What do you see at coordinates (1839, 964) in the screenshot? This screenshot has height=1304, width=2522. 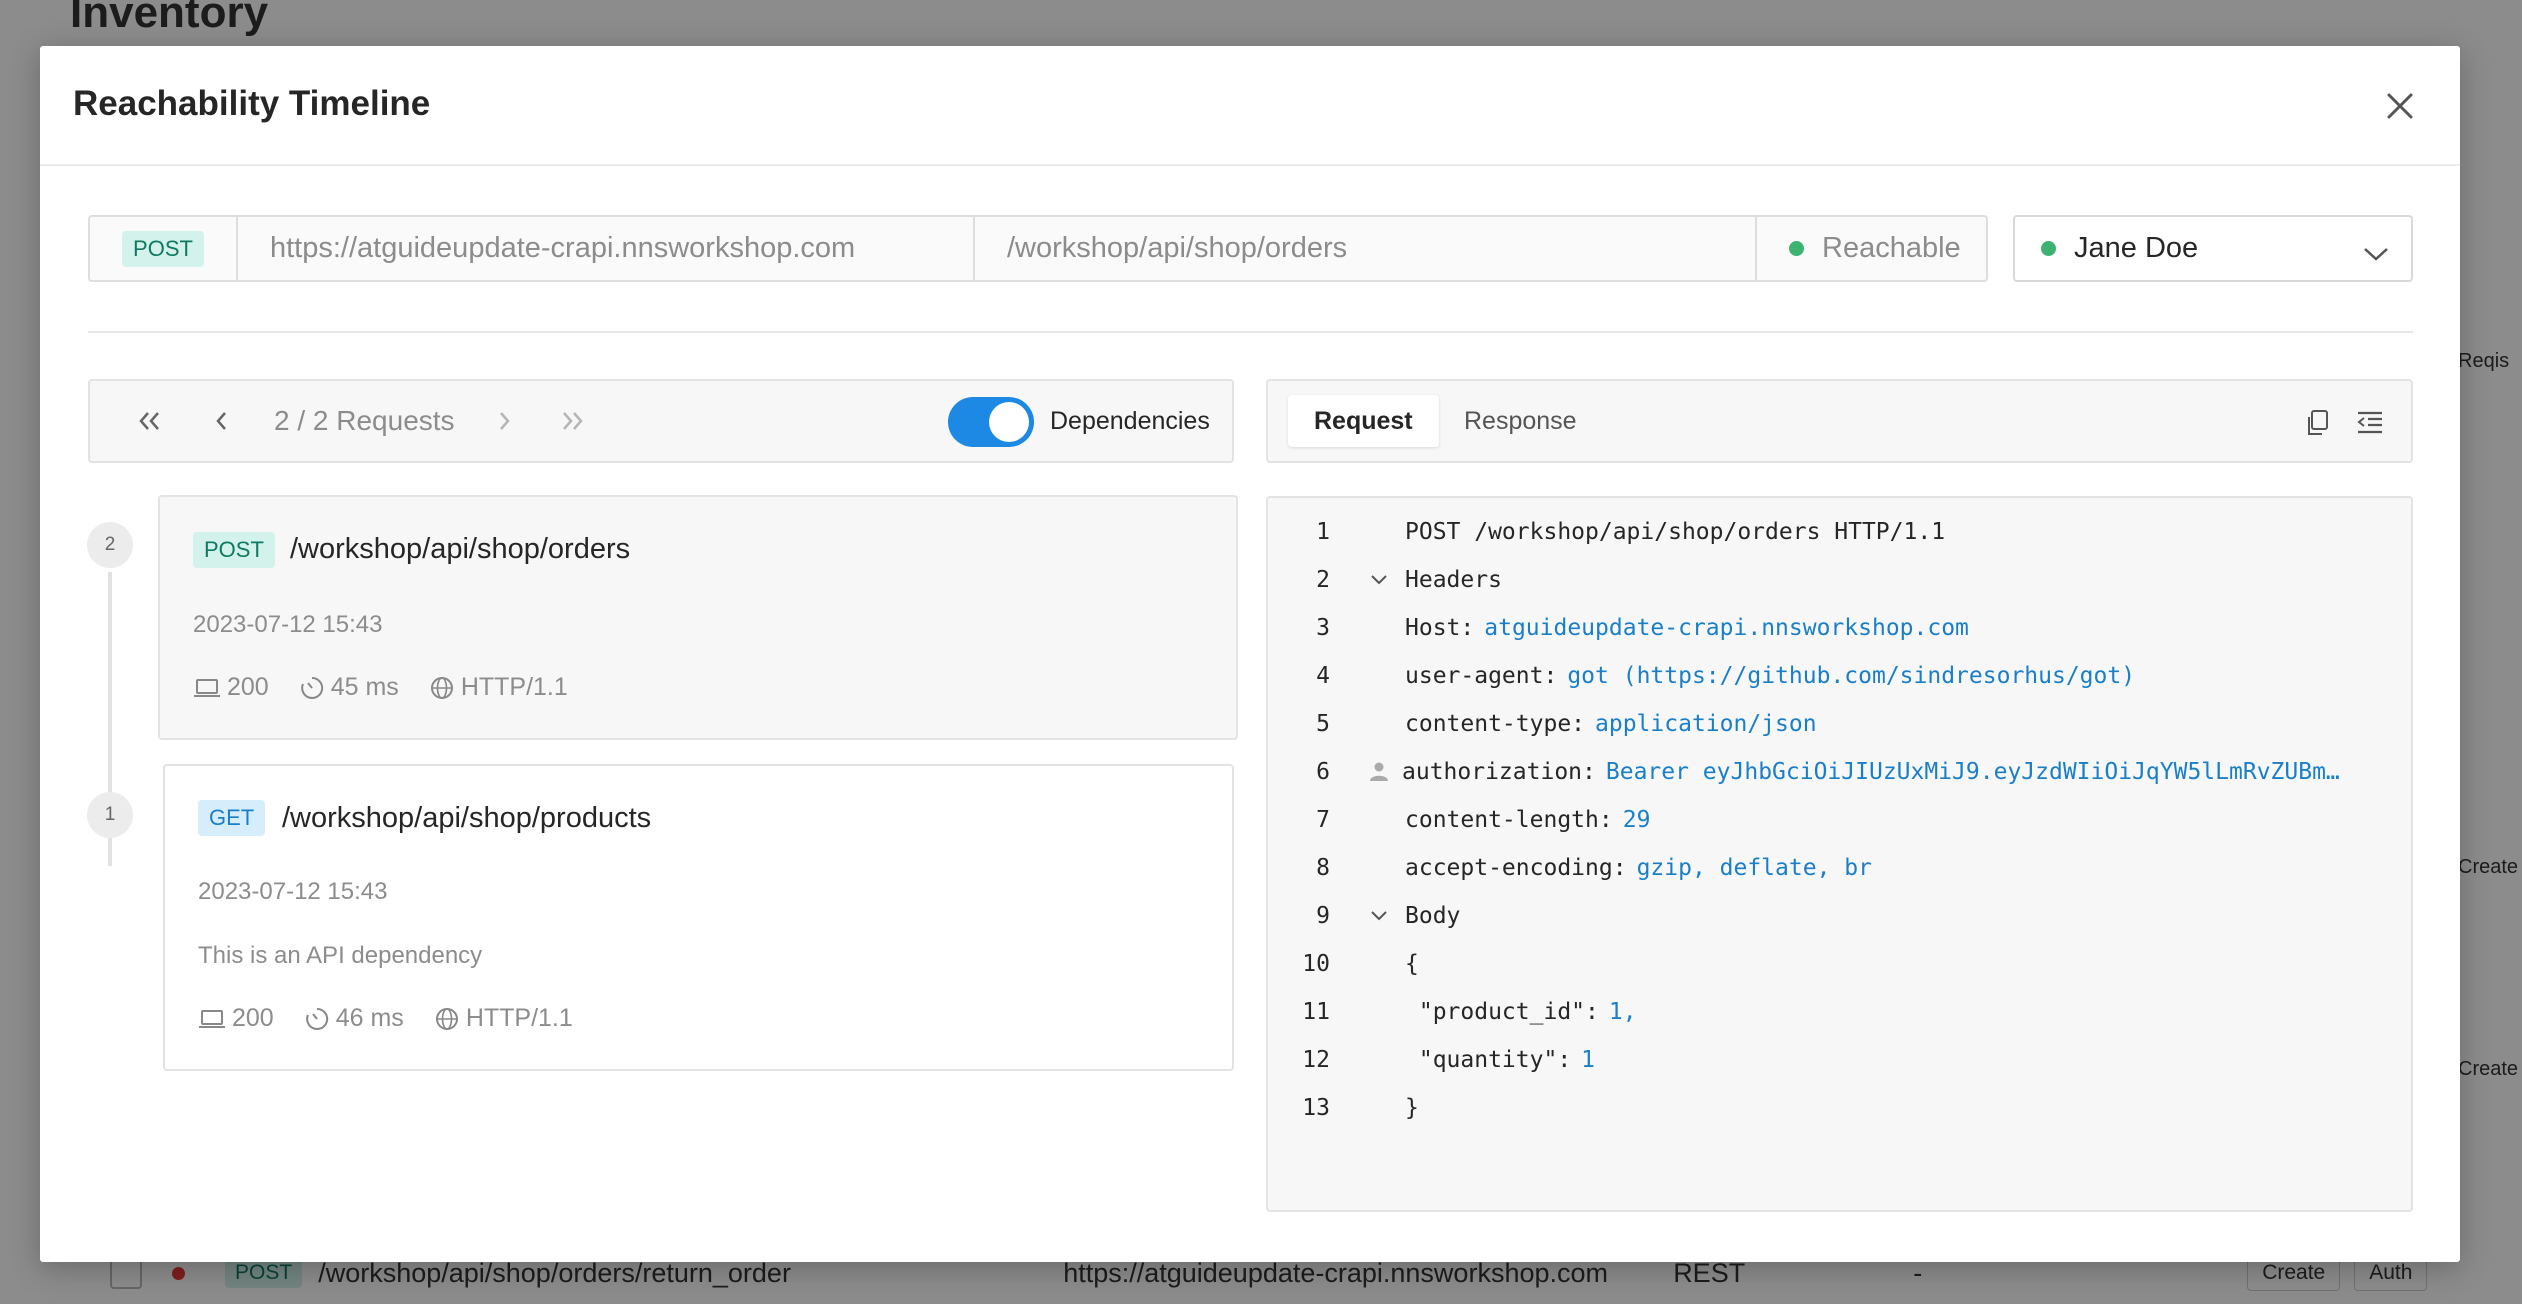 I see `code-line: 10 {` at bounding box center [1839, 964].